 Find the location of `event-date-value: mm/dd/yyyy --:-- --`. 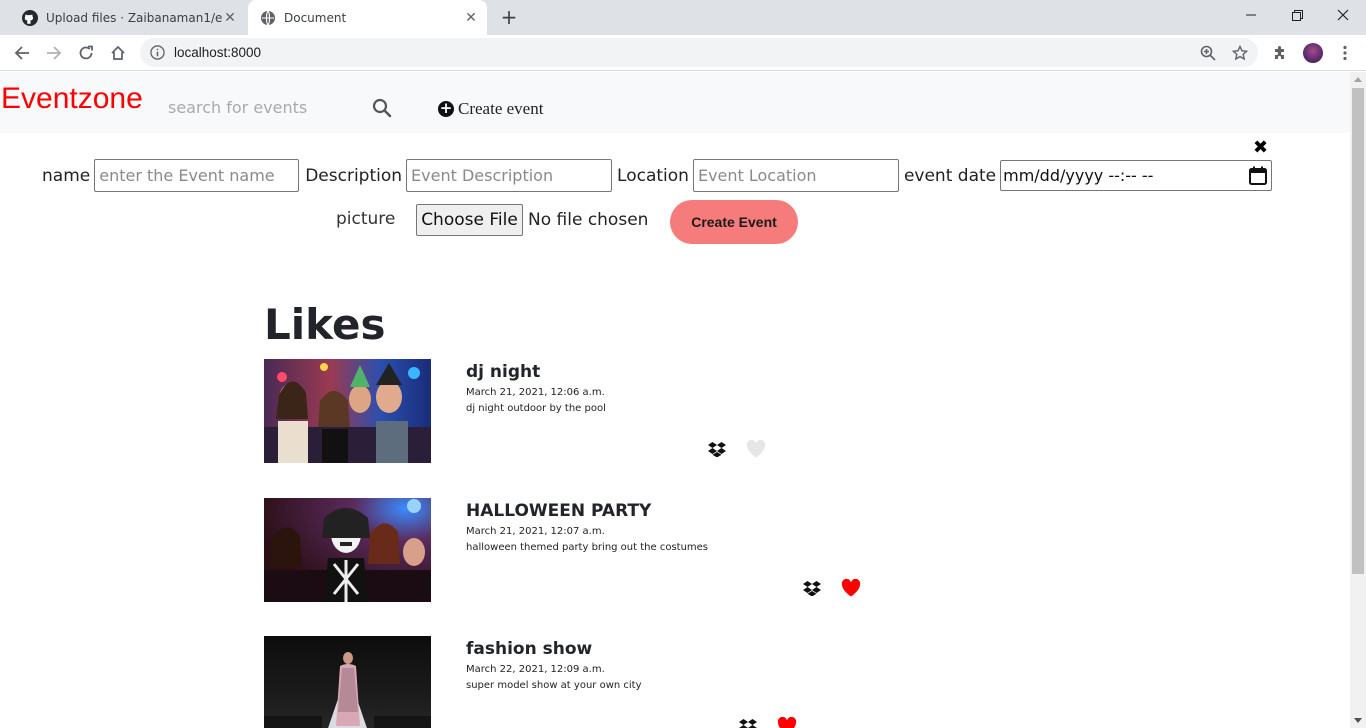

event-date-value: mm/dd/yyyy --:-- -- is located at coordinates (1078, 175).